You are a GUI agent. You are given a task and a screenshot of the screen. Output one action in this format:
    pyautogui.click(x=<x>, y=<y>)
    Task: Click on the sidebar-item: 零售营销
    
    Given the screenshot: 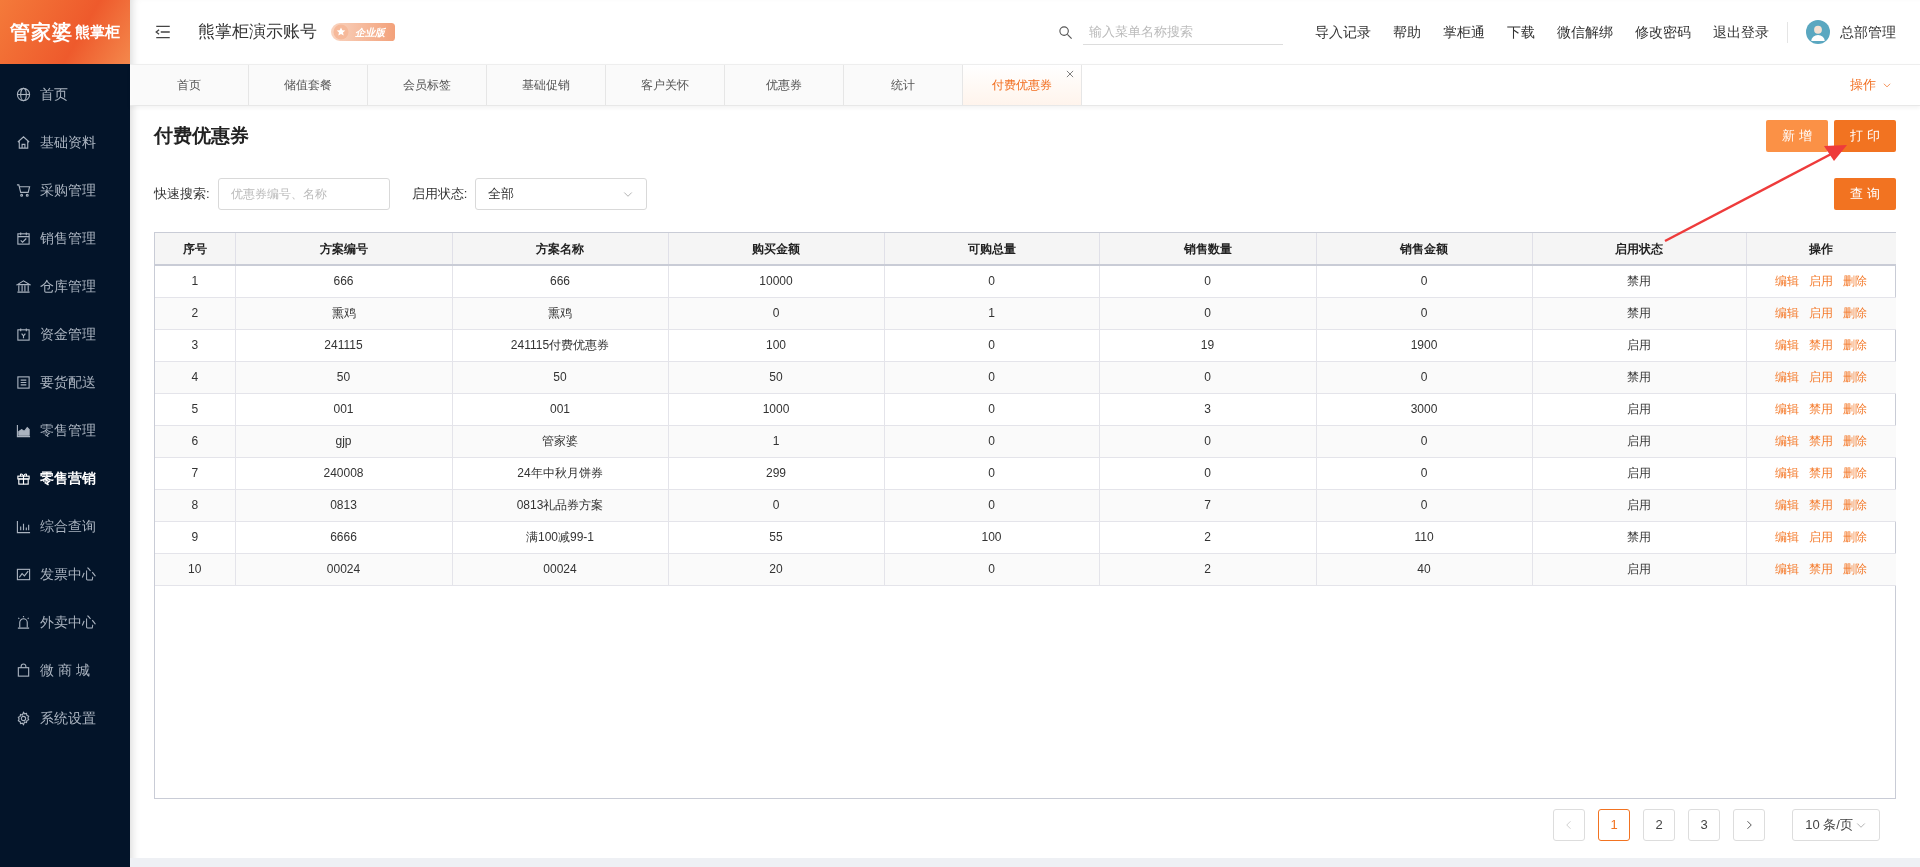 What is the action you would take?
    pyautogui.click(x=65, y=478)
    